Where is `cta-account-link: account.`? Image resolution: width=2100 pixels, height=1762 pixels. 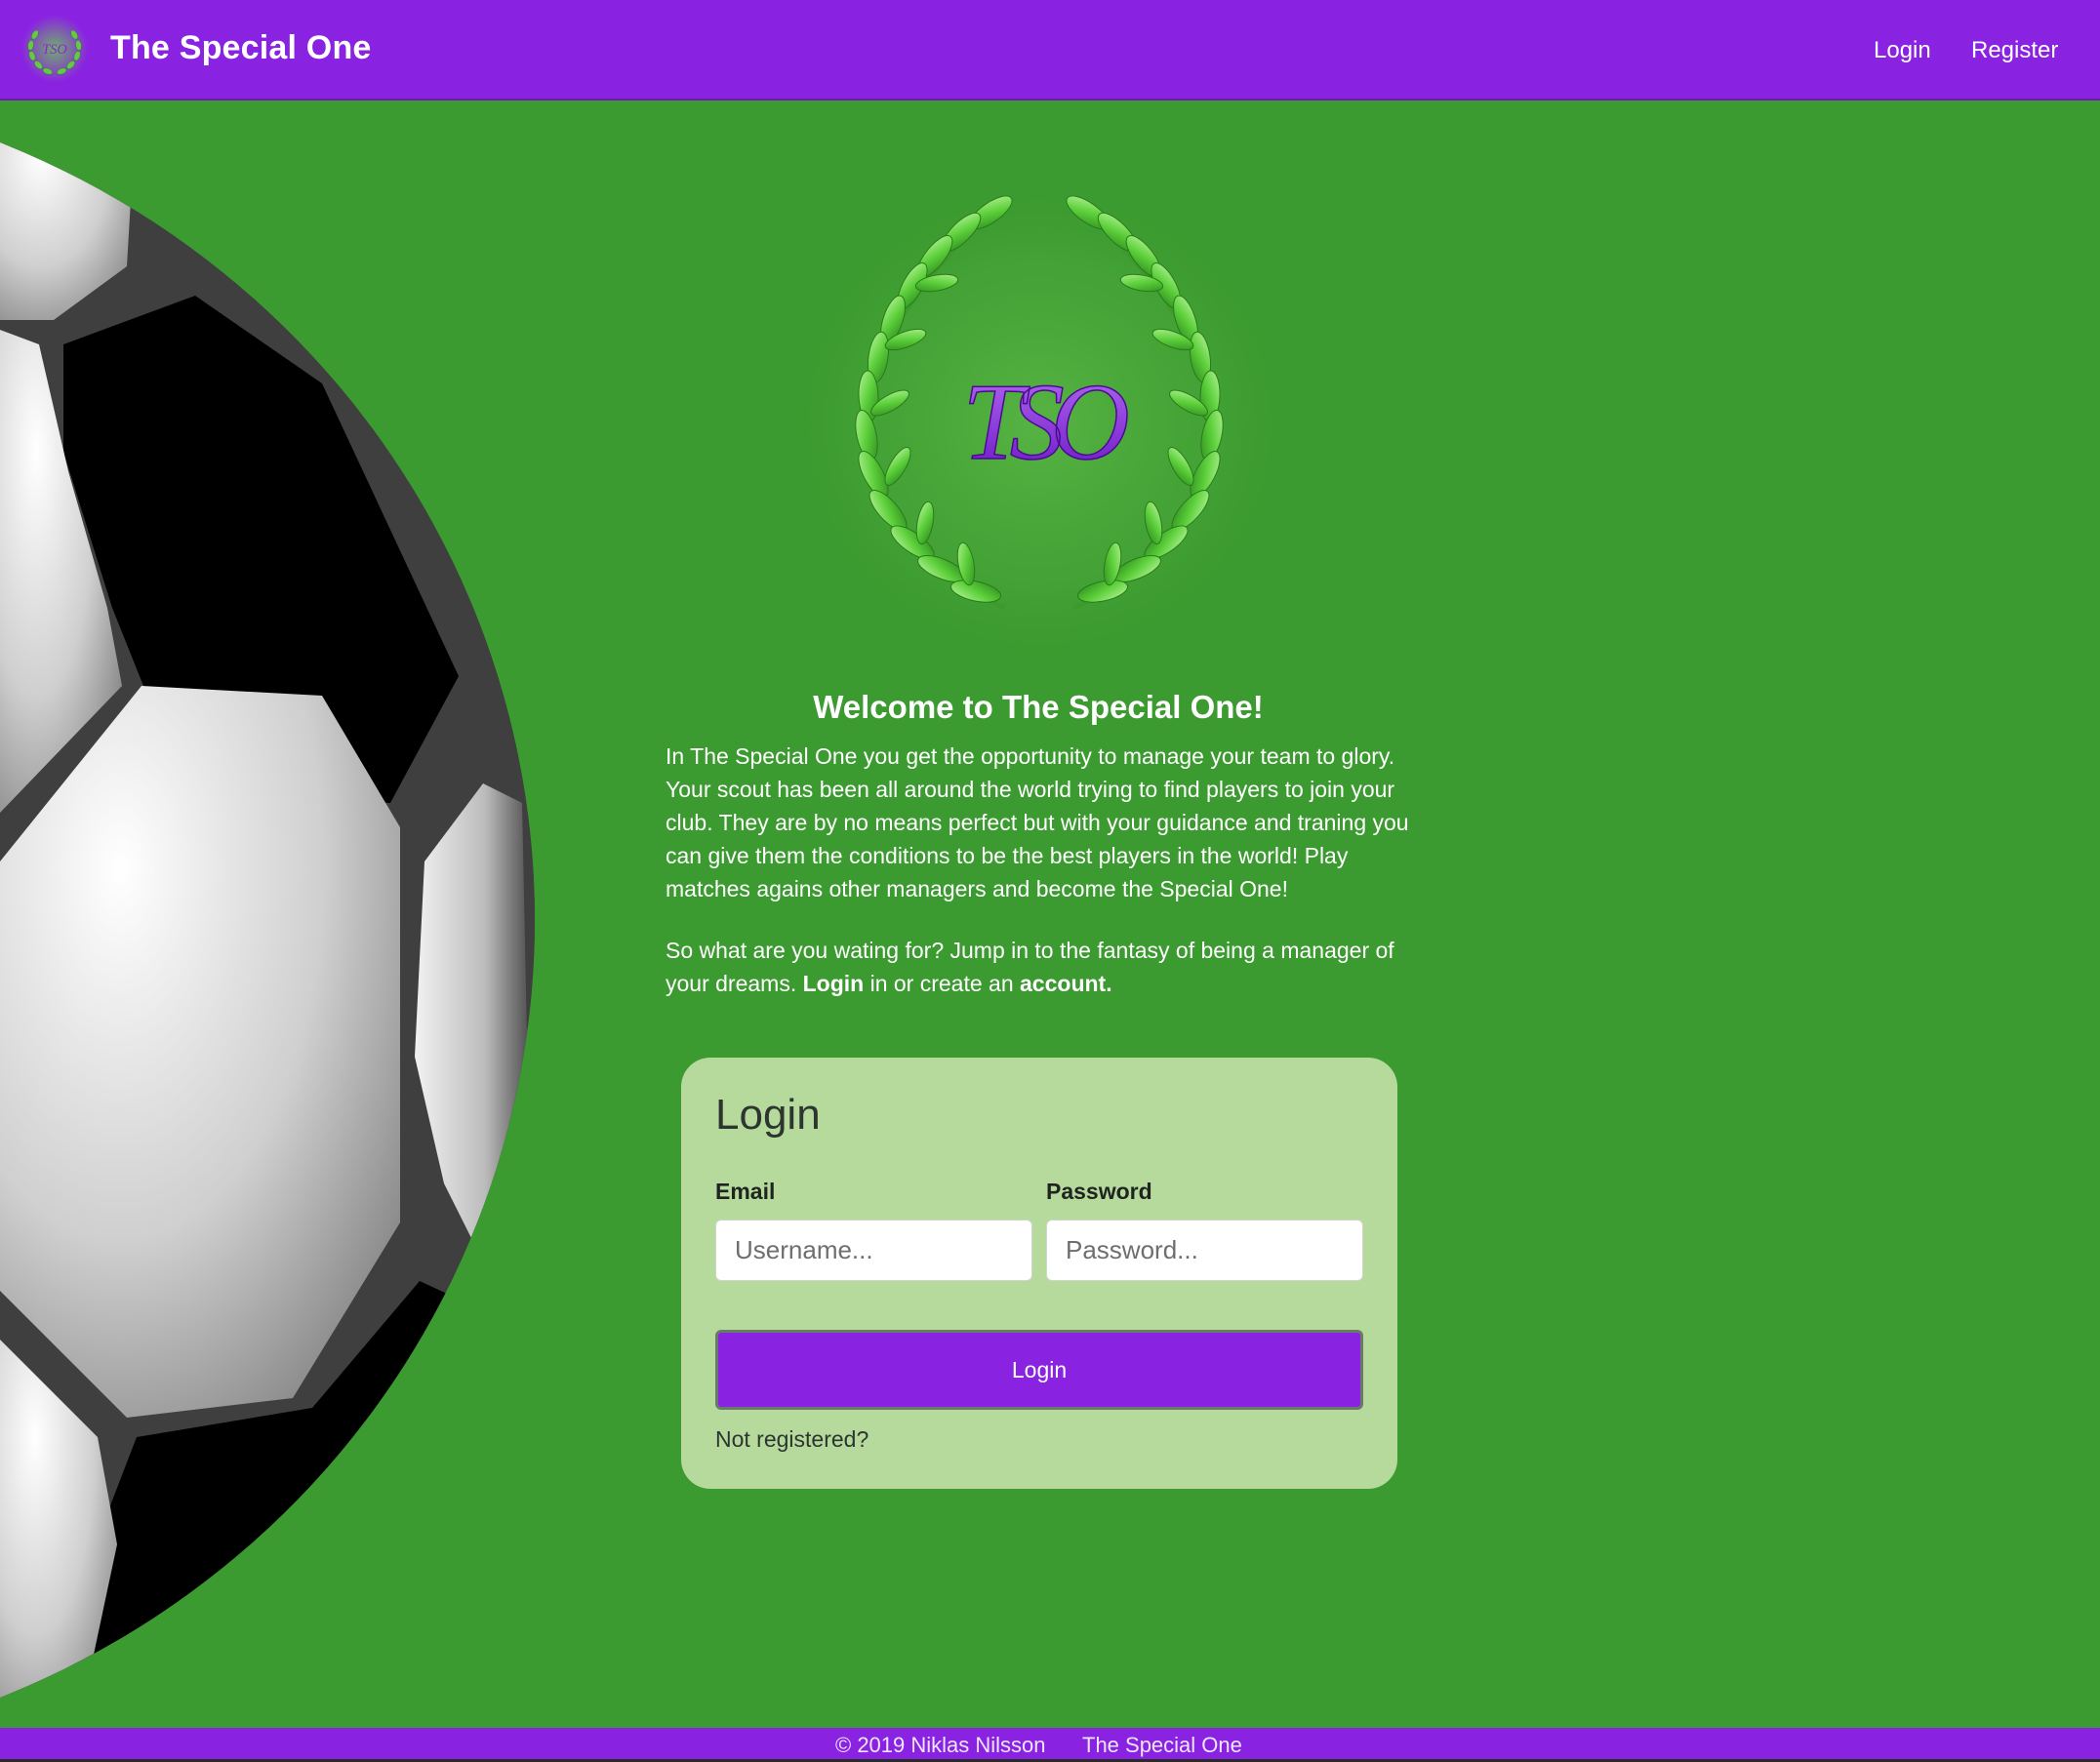 cta-account-link: account. is located at coordinates (1066, 983).